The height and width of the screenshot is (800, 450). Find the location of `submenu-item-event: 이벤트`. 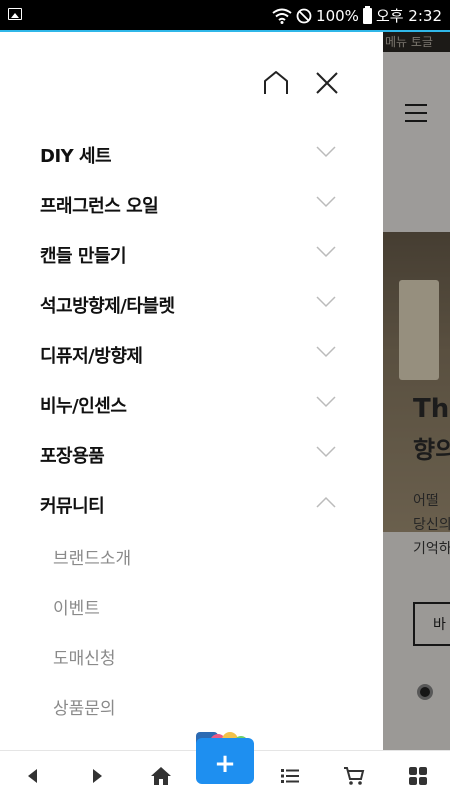

submenu-item-event: 이벤트 is located at coordinates (191, 605).